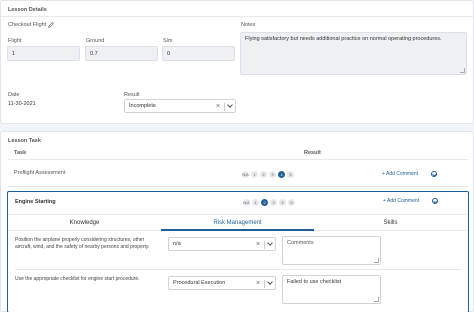 This screenshot has width=474, height=312. What do you see at coordinates (331, 250) in the screenshot?
I see `comment-textarea: Comments` at bounding box center [331, 250].